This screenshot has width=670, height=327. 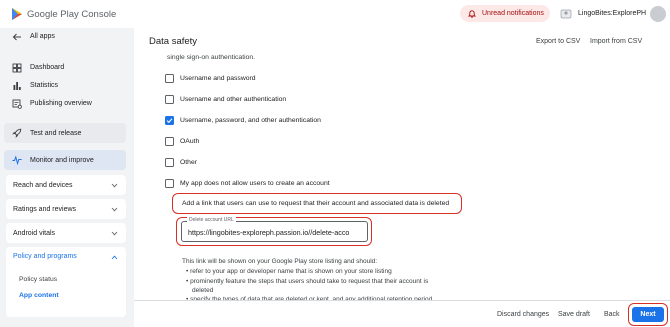 What do you see at coordinates (67, 67) in the screenshot?
I see `sidebar-item-dashboard: Dashboard` at bounding box center [67, 67].